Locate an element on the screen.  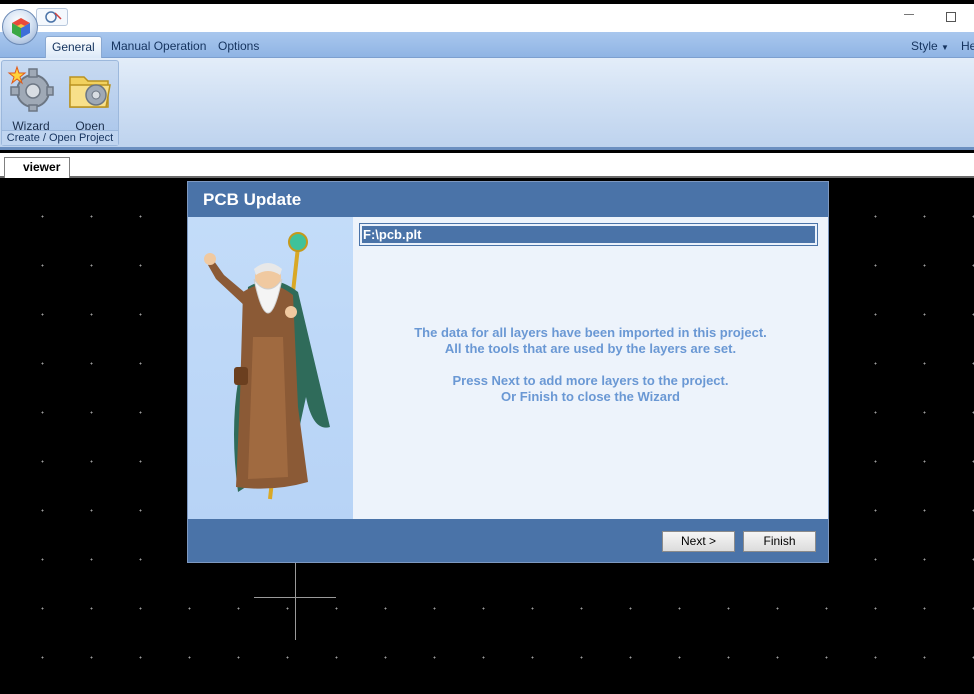
file-path-field: F:\pcb.plt is located at coordinates (588, 234).